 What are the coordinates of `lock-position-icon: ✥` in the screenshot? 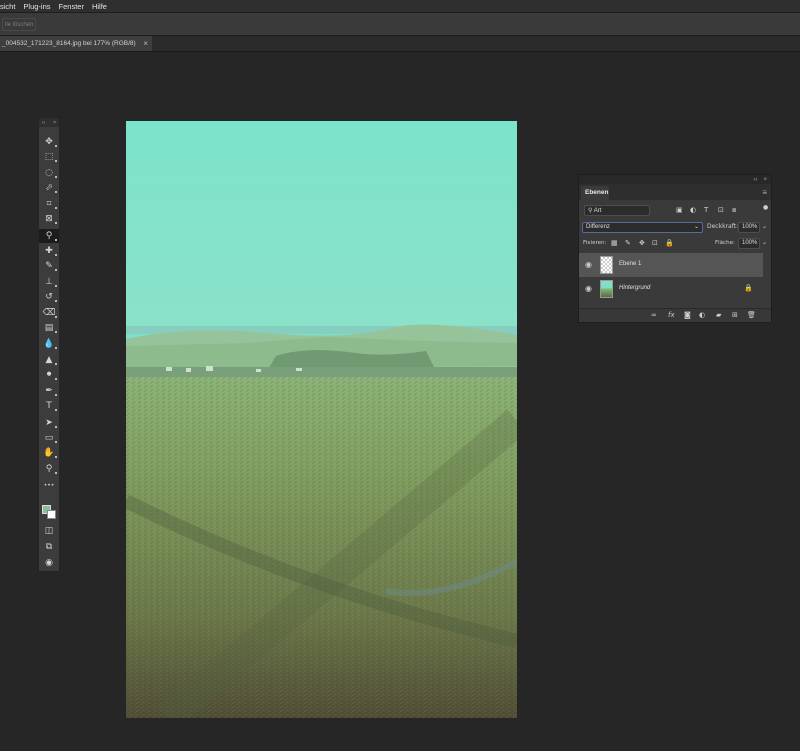 It's located at (642, 243).